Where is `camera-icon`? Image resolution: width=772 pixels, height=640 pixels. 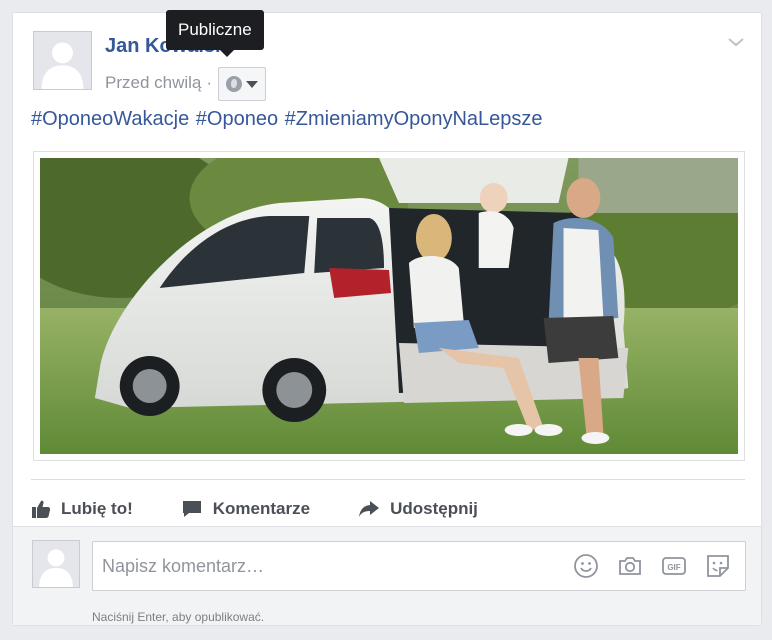
camera-icon is located at coordinates (630, 566).